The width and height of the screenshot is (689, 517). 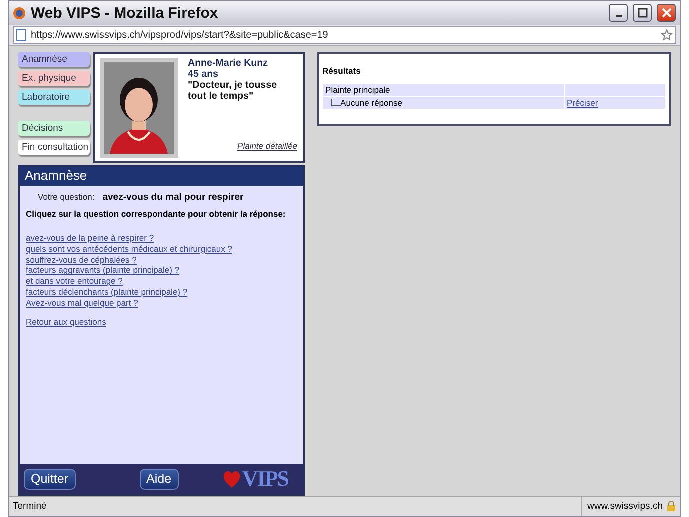 I want to click on question-label: Votre question:, so click(x=66, y=197).